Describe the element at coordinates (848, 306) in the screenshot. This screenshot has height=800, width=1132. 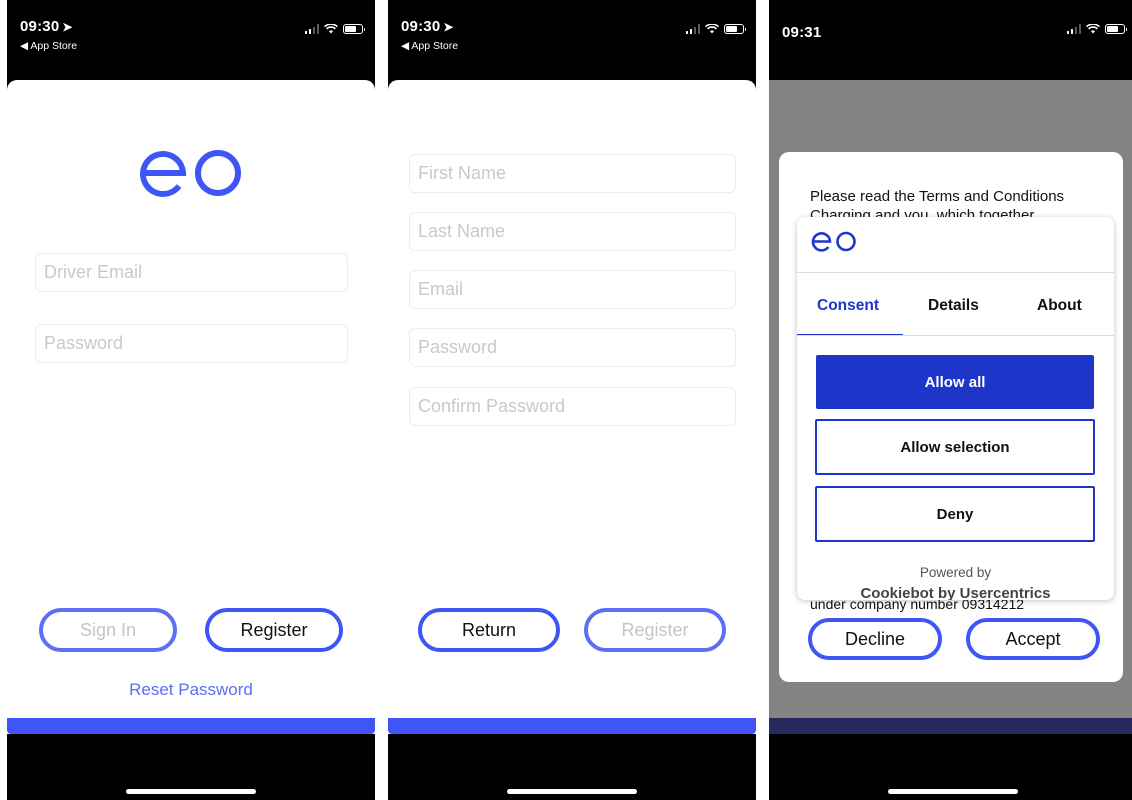
I see `tab-consent: Consent` at that location.